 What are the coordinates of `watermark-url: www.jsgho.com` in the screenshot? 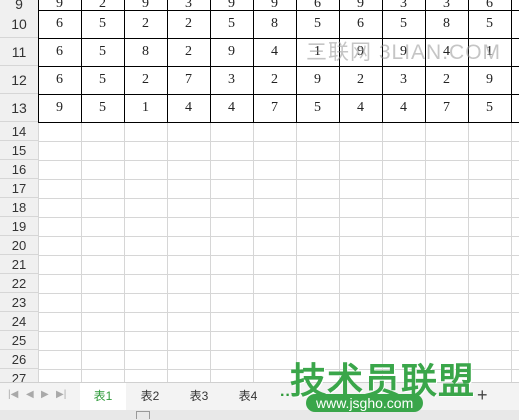 It's located at (365, 403).